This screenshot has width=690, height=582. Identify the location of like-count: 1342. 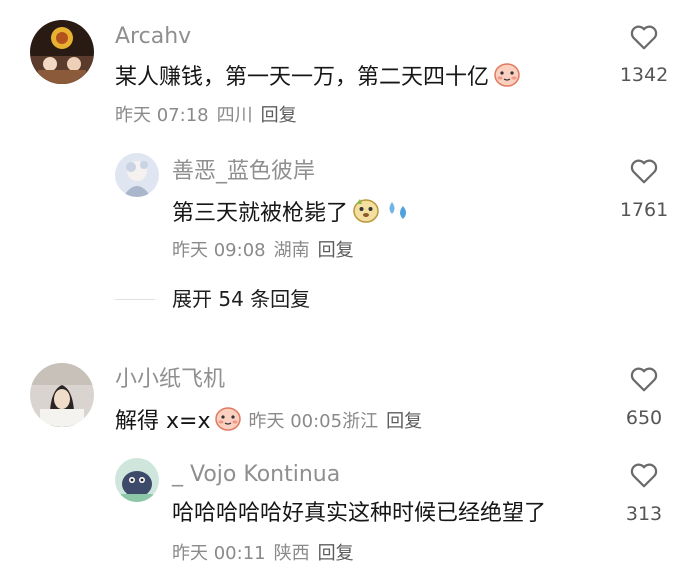
(644, 75).